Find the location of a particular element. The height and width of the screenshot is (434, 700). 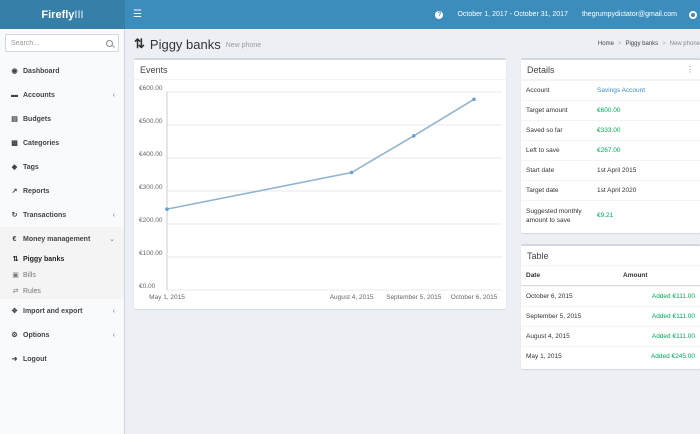

sidebar-item-label: Rules is located at coordinates (32, 291).